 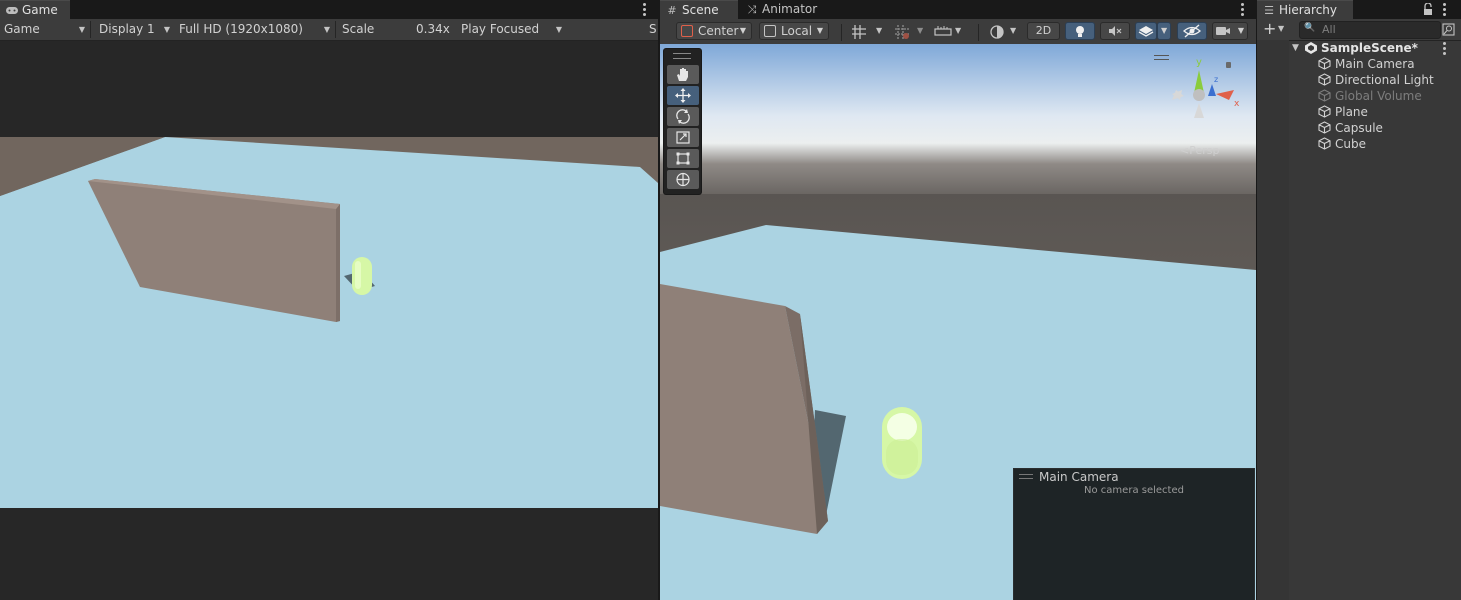 I want to click on hierarchy-item: Global Volume, so click(x=1359, y=96).